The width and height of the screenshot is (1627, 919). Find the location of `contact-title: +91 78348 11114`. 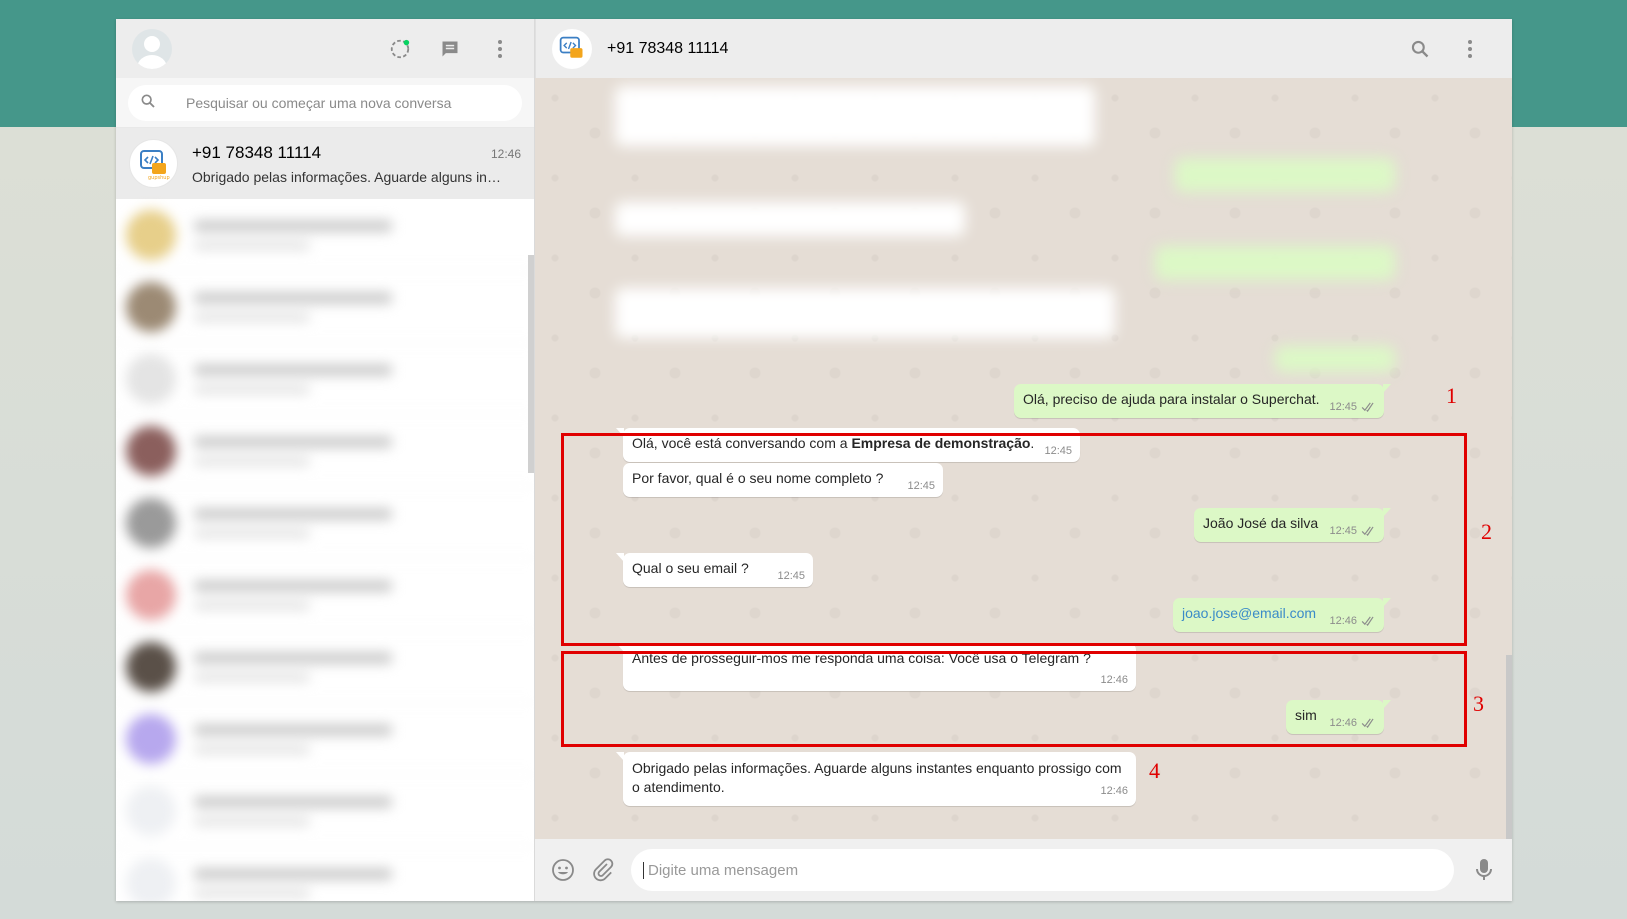

contact-title: +91 78348 11114 is located at coordinates (667, 49).